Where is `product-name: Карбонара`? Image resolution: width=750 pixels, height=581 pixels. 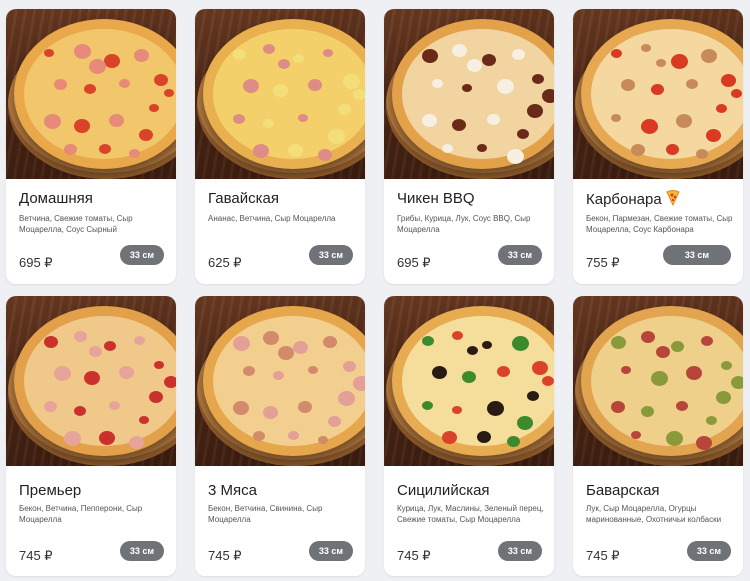
product-name: Карбонара is located at coordinates (633, 200).